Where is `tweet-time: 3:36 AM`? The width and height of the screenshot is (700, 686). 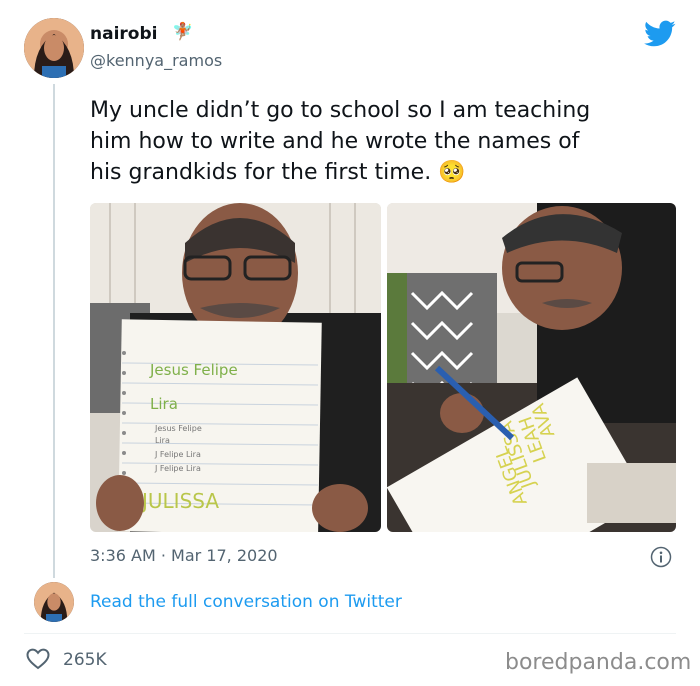
tweet-time: 3:36 AM is located at coordinates (123, 555).